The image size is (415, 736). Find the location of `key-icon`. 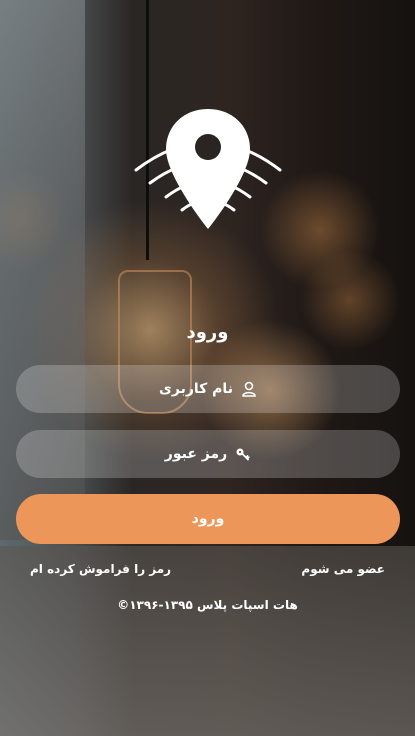

key-icon is located at coordinates (243, 454).